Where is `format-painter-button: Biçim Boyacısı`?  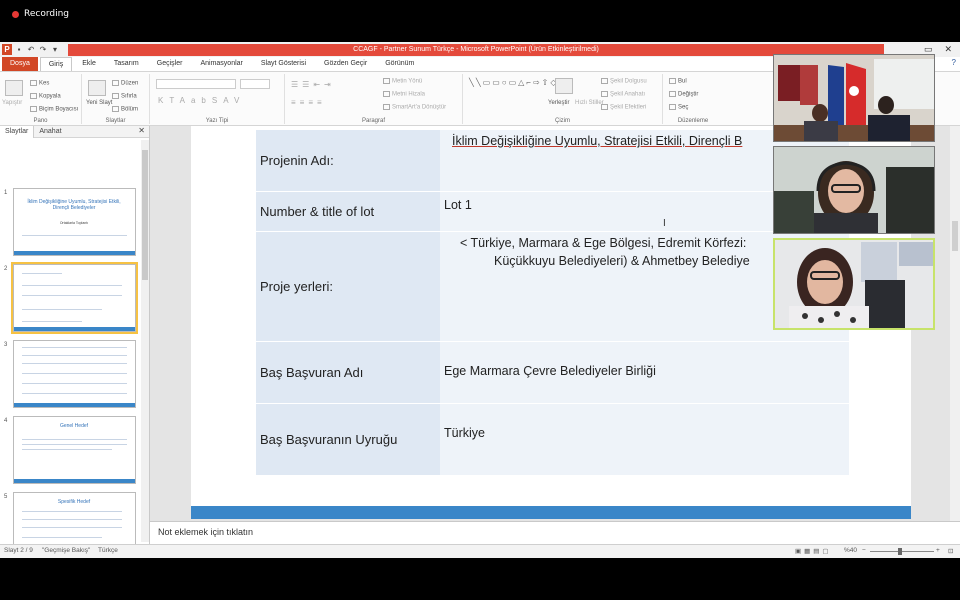
format-painter-button: Biçim Boyacısı is located at coordinates (54, 109).